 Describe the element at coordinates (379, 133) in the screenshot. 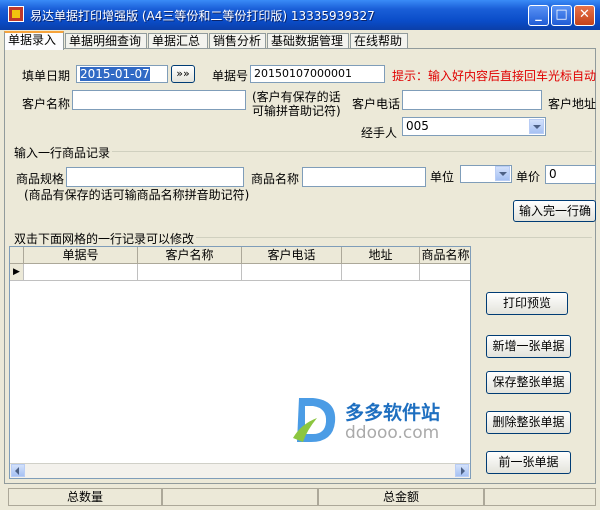

I see `handler-label: 经手人` at that location.